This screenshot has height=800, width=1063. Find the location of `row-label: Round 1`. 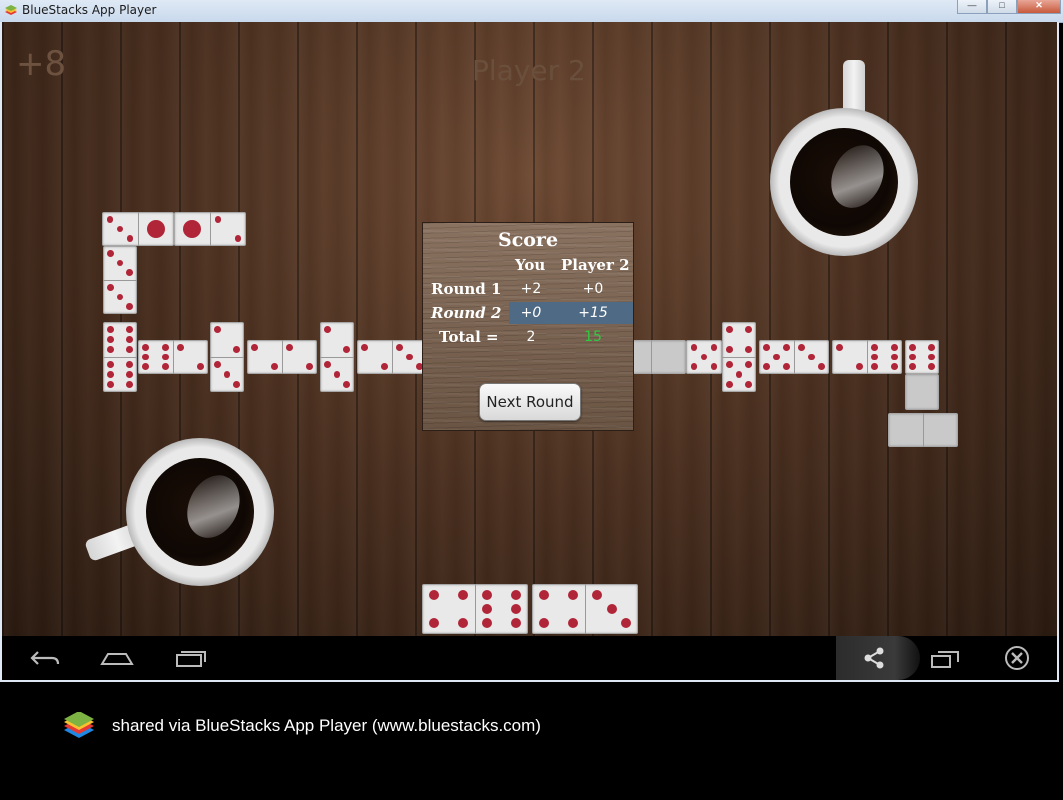

row-label: Round 1 is located at coordinates (466, 289).